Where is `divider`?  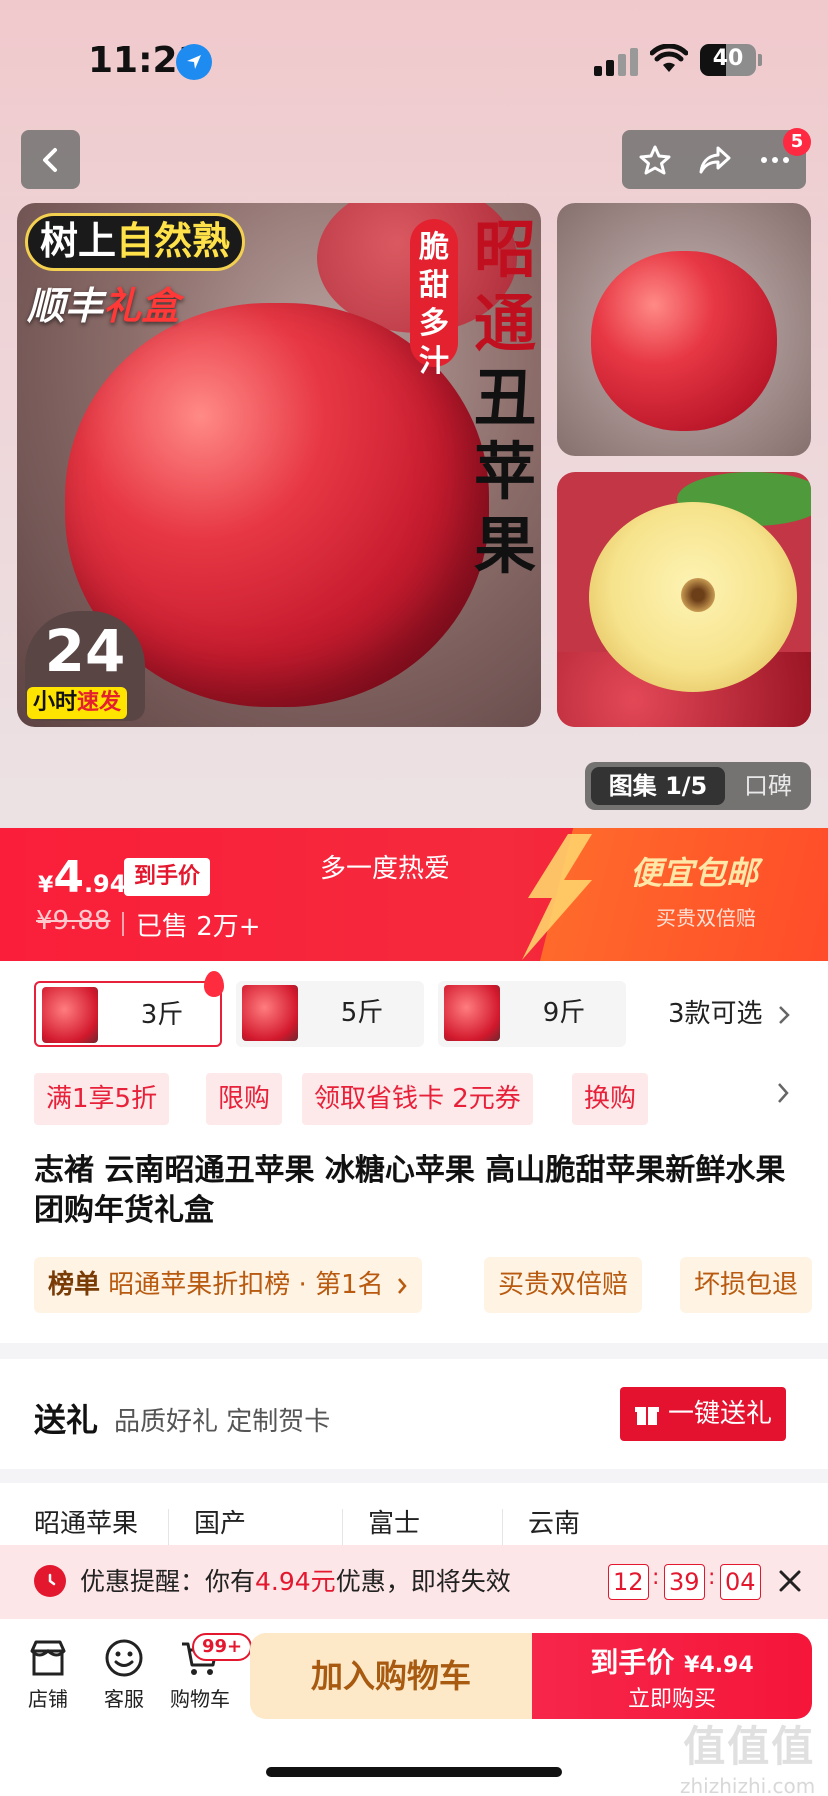
divider is located at coordinates (123, 924).